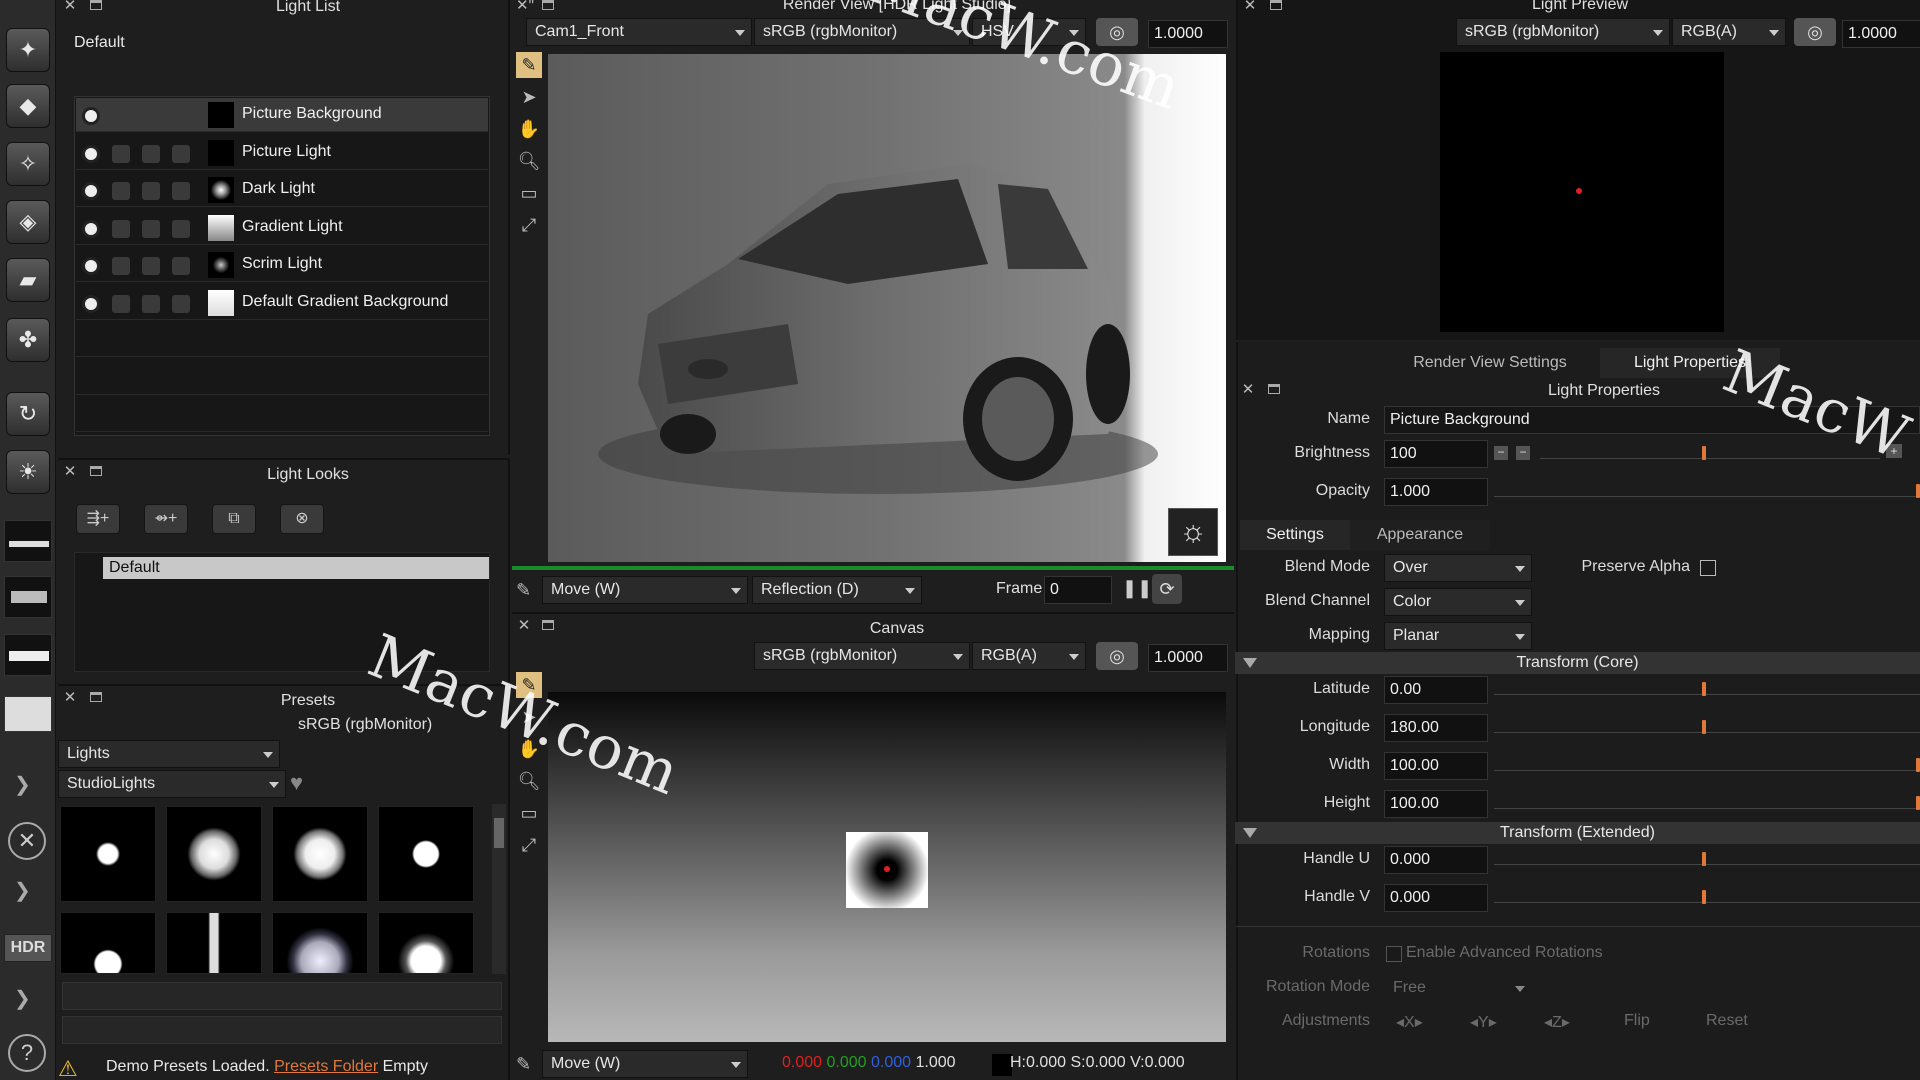  What do you see at coordinates (98, 519) in the screenshot?
I see `add-look-button: ⇶+` at bounding box center [98, 519].